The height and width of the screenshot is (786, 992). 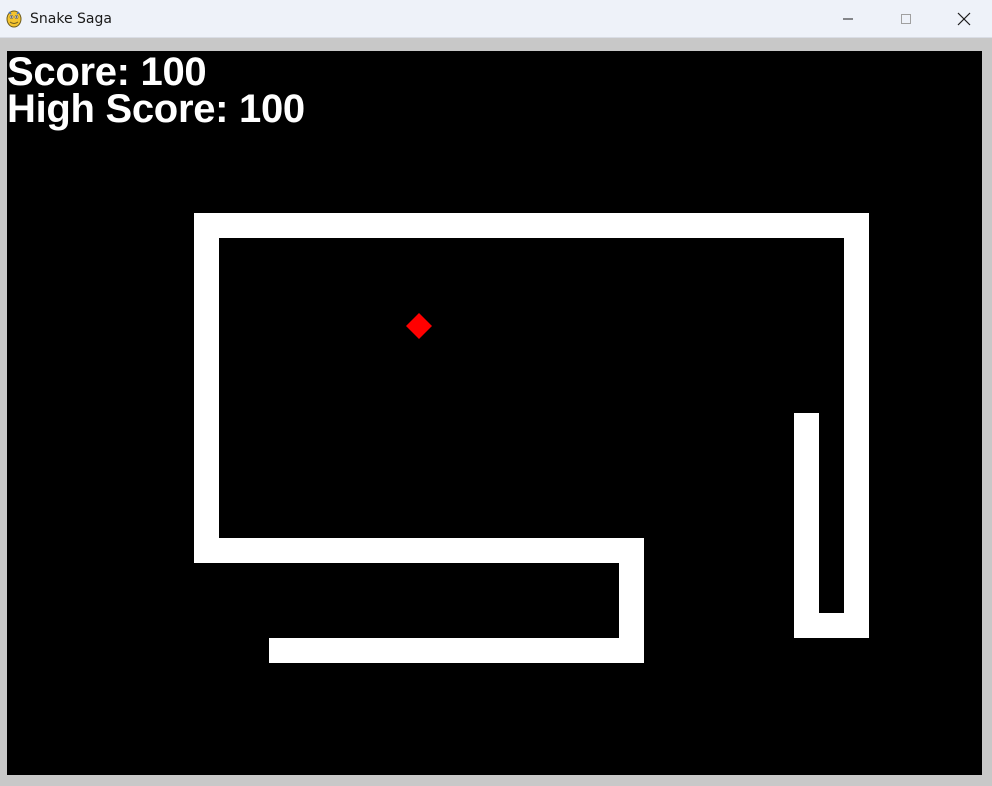 I want to click on close-icon, so click(x=964, y=19).